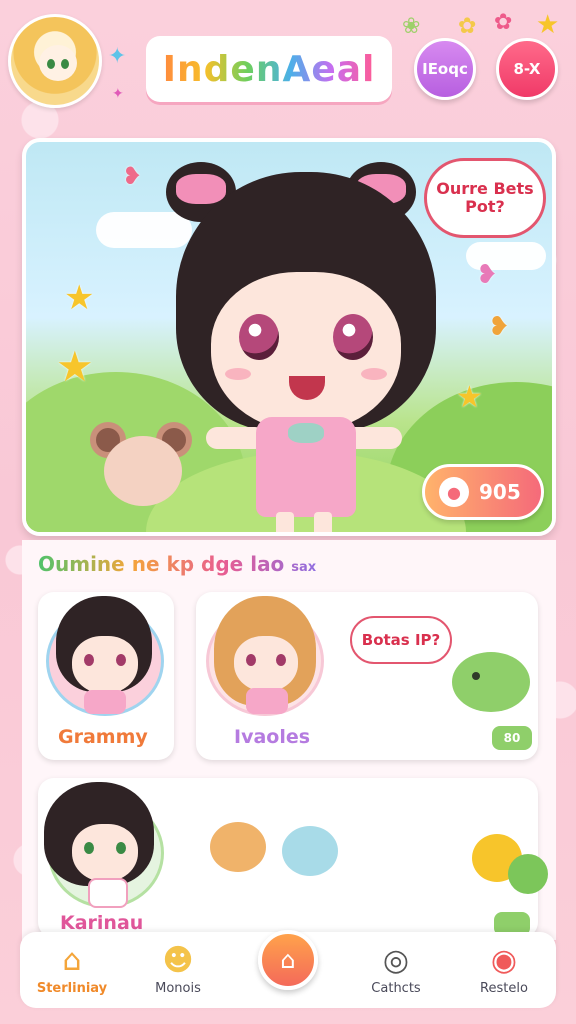 The width and height of the screenshot is (576, 1024). Describe the element at coordinates (238, 374) in the screenshot. I see `blush-left` at that location.